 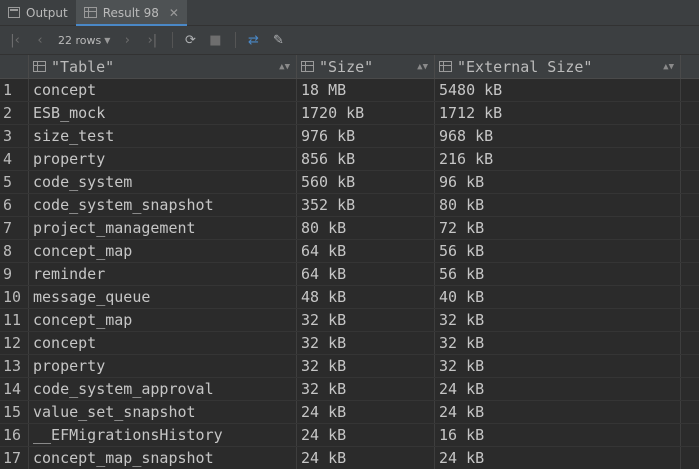 I want to click on cell-size: 856 kB, so click(x=366, y=159).